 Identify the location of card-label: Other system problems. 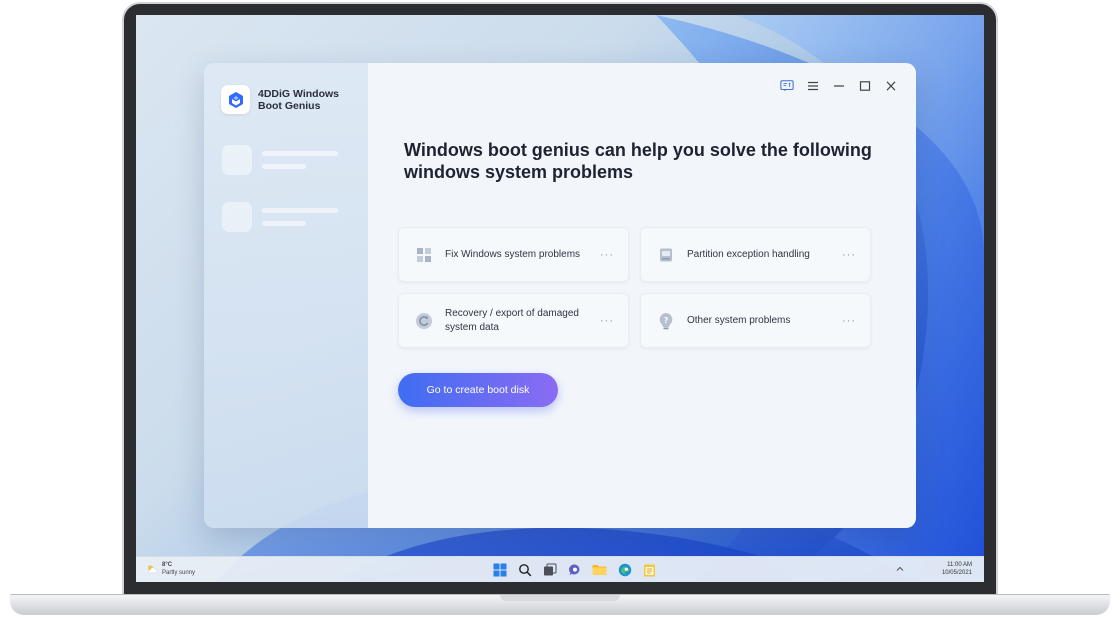
(739, 320).